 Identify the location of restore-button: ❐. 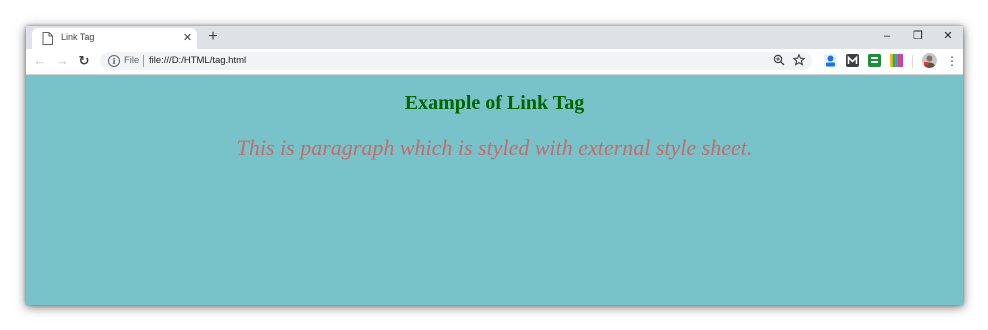
(918, 36).